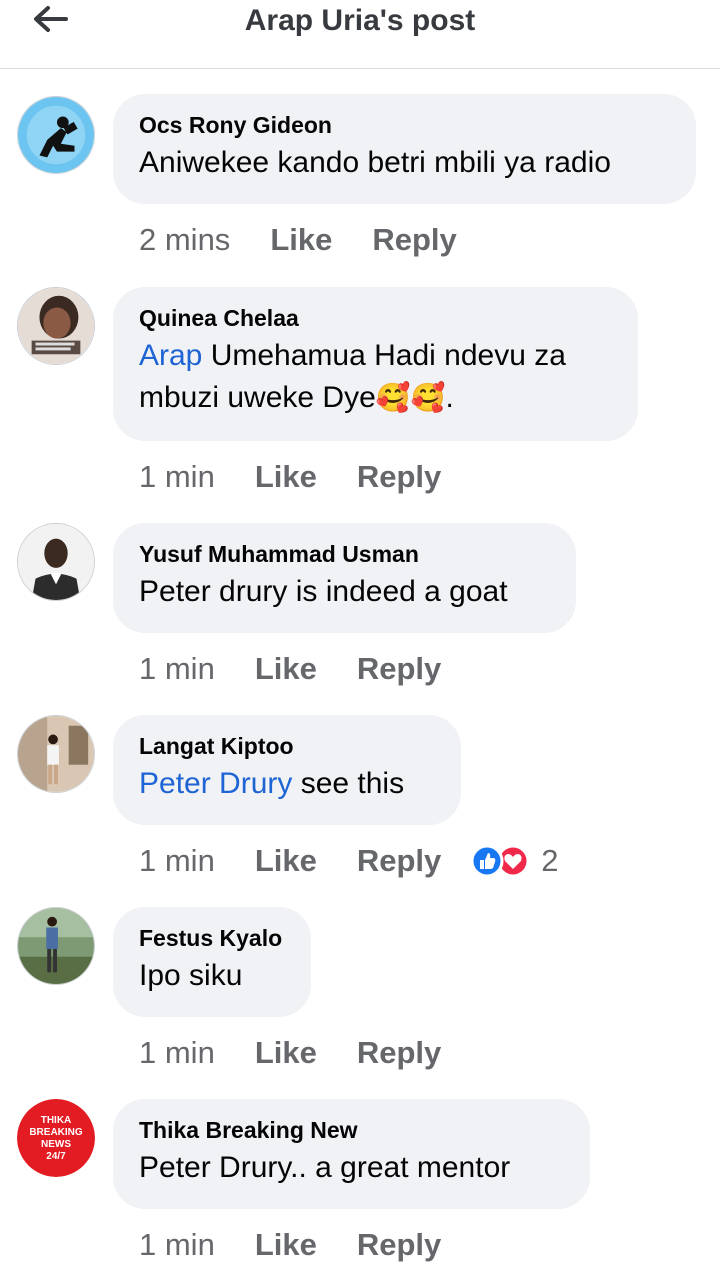 This screenshot has height=1267, width=720. What do you see at coordinates (349, 861) in the screenshot?
I see `comment-actions: 1 min Like Reply 2` at bounding box center [349, 861].